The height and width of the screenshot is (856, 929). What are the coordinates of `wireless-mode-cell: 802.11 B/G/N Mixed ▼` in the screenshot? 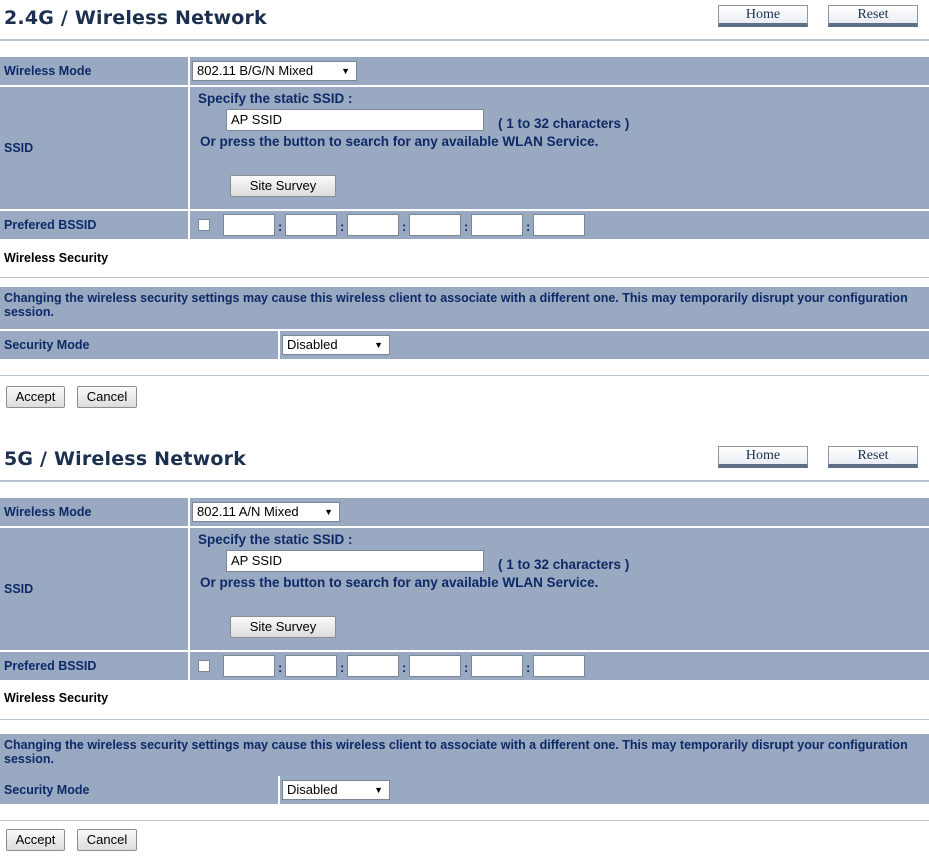 It's located at (559, 71).